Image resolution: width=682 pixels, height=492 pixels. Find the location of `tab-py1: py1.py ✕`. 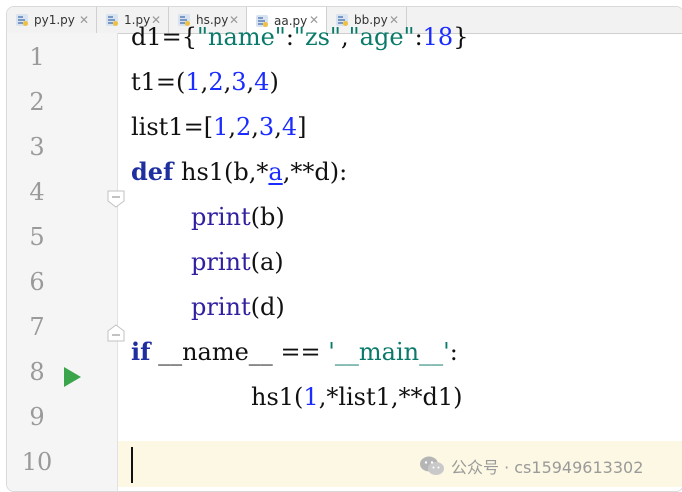

tab-py1: py1.py ✕ is located at coordinates (52, 20).